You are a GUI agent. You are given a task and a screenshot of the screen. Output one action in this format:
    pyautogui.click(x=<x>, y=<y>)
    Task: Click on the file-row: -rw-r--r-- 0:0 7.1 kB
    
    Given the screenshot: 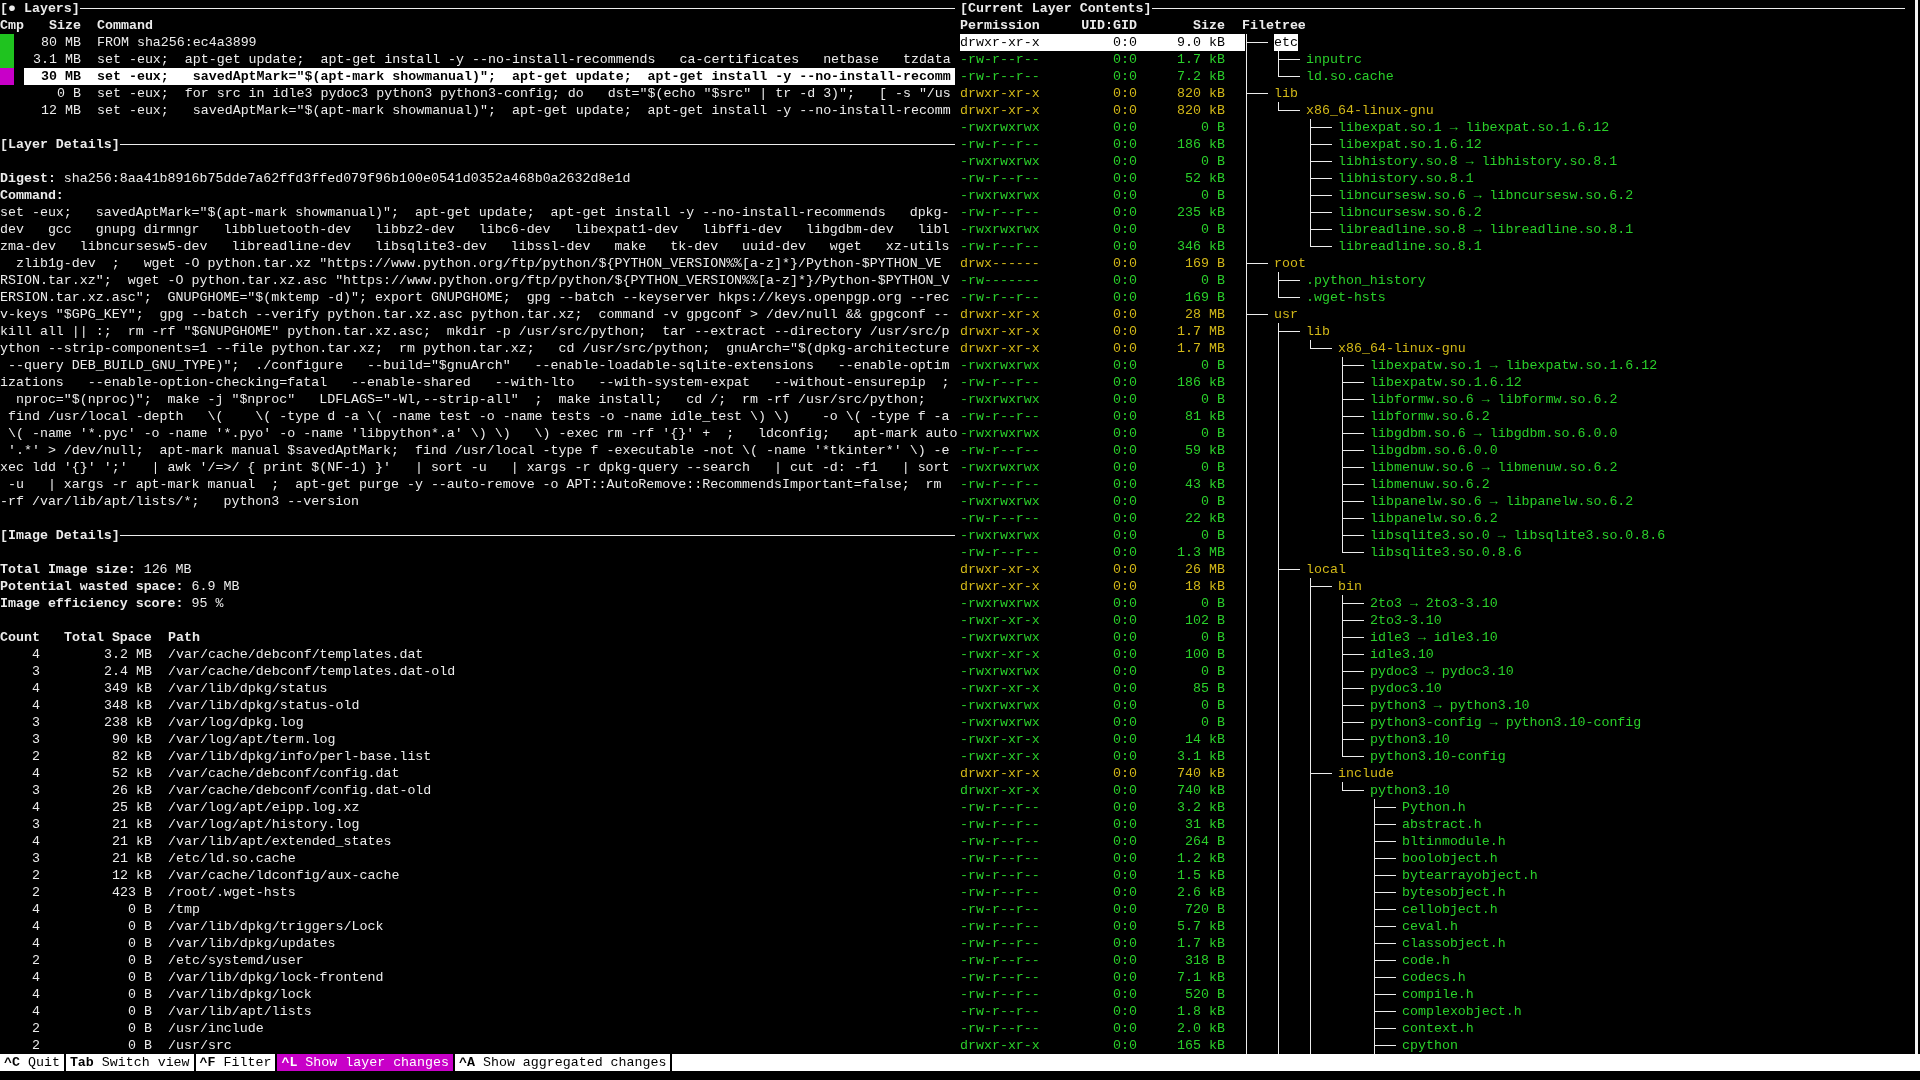 What is the action you would take?
    pyautogui.click(x=1102, y=977)
    